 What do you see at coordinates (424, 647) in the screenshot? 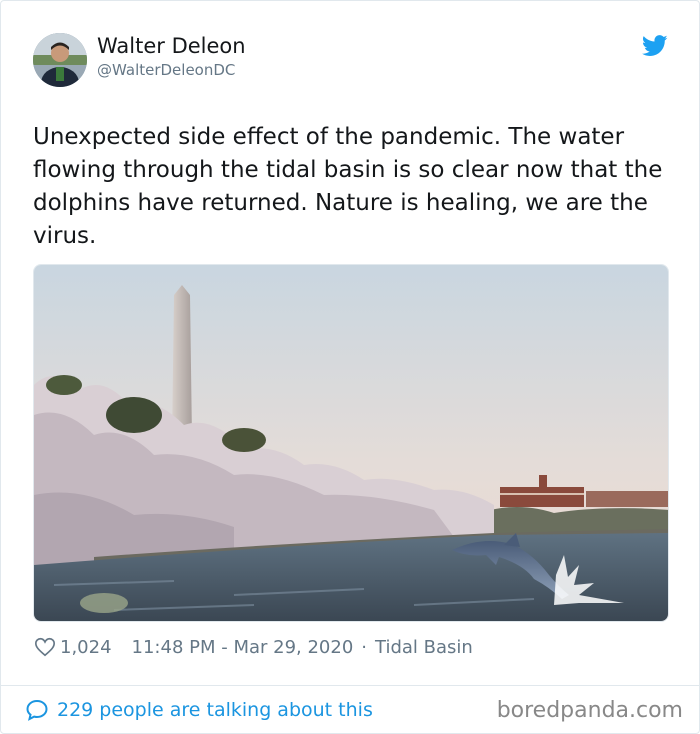
I see `tweet-location: Tidal Basin` at bounding box center [424, 647].